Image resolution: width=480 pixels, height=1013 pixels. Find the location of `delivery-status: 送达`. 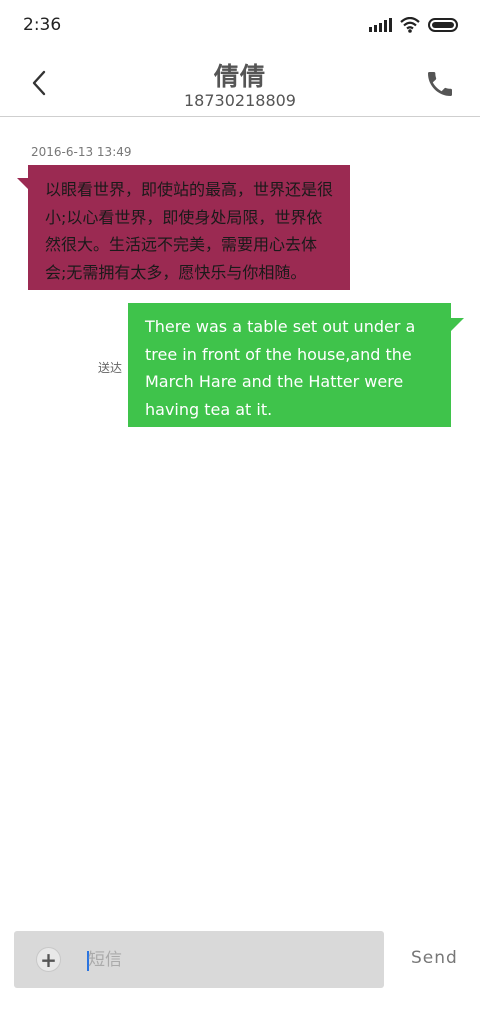

delivery-status: 送达 is located at coordinates (110, 368).